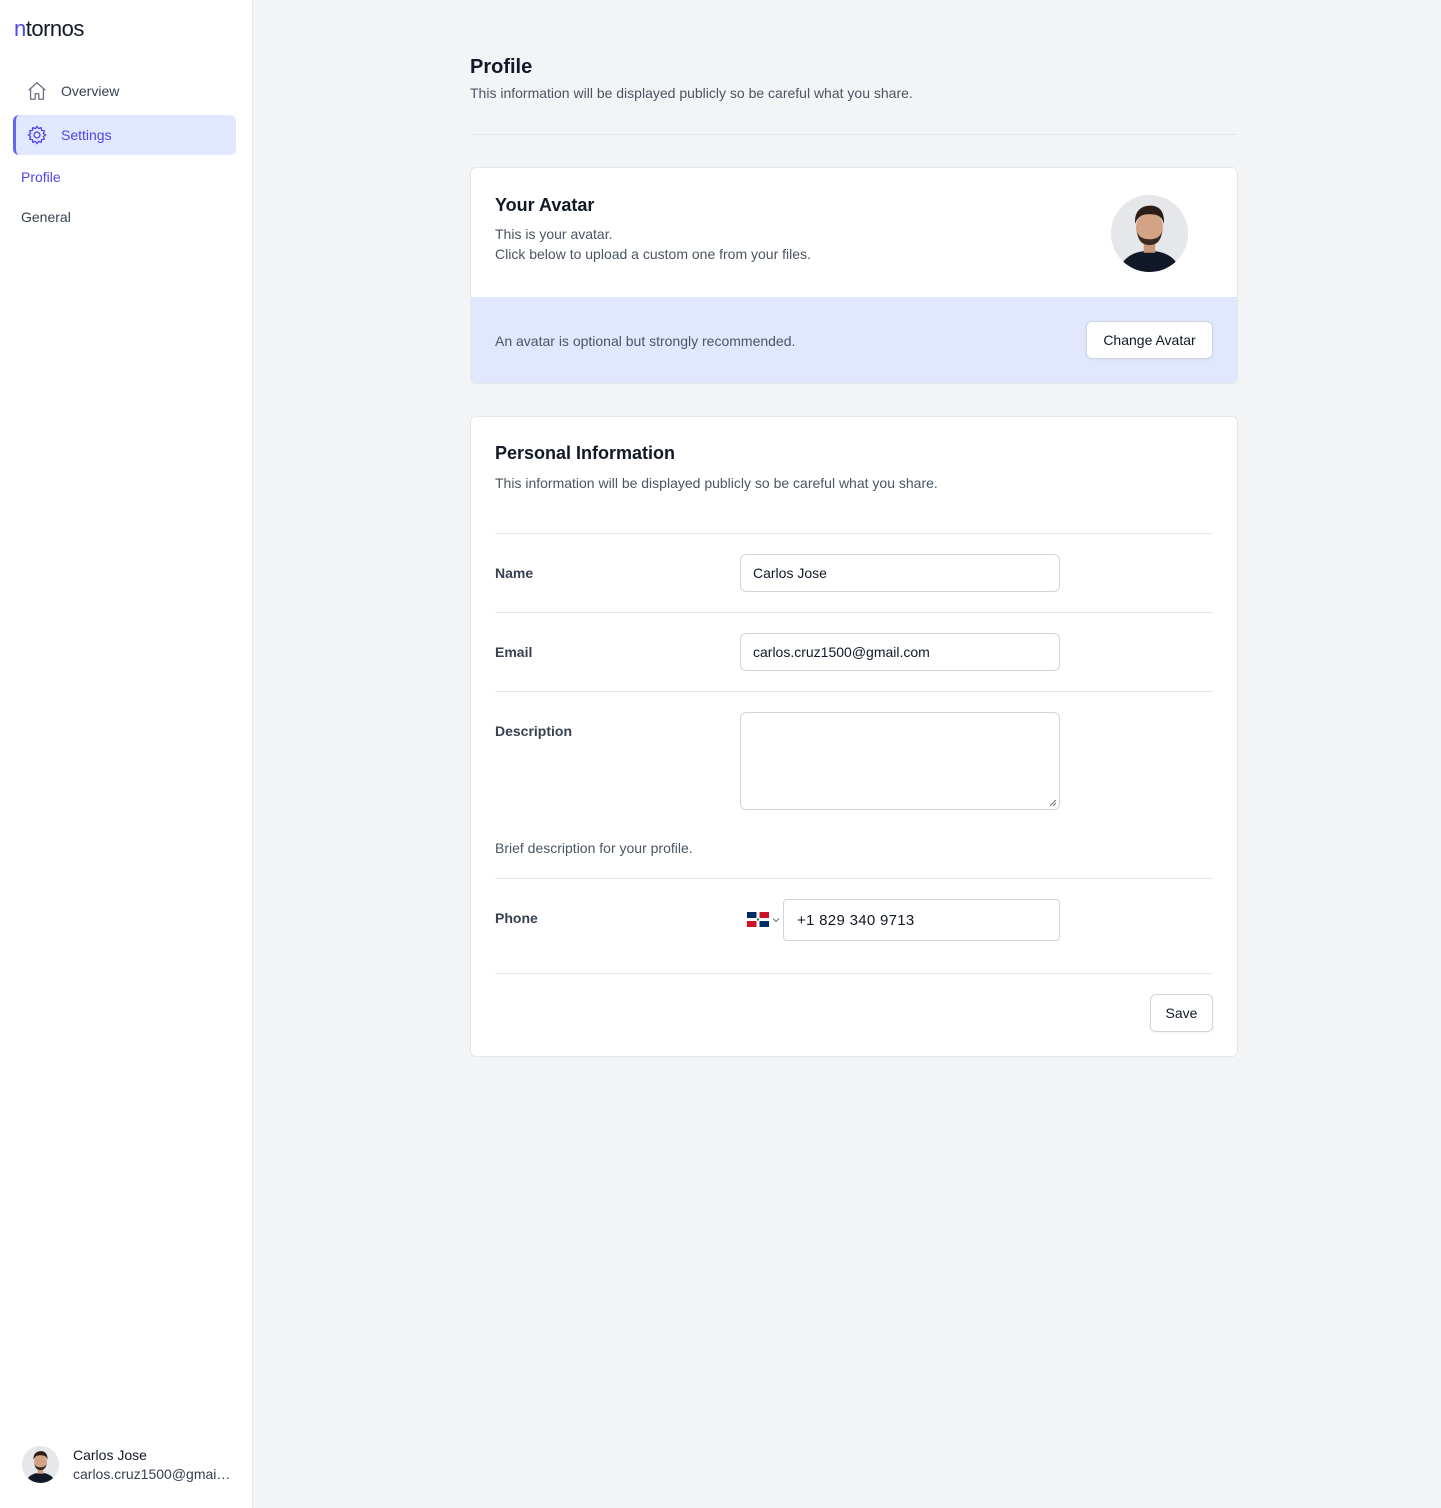 The height and width of the screenshot is (1508, 1441). What do you see at coordinates (758, 919) in the screenshot?
I see `dominican-republic-flag-icon` at bounding box center [758, 919].